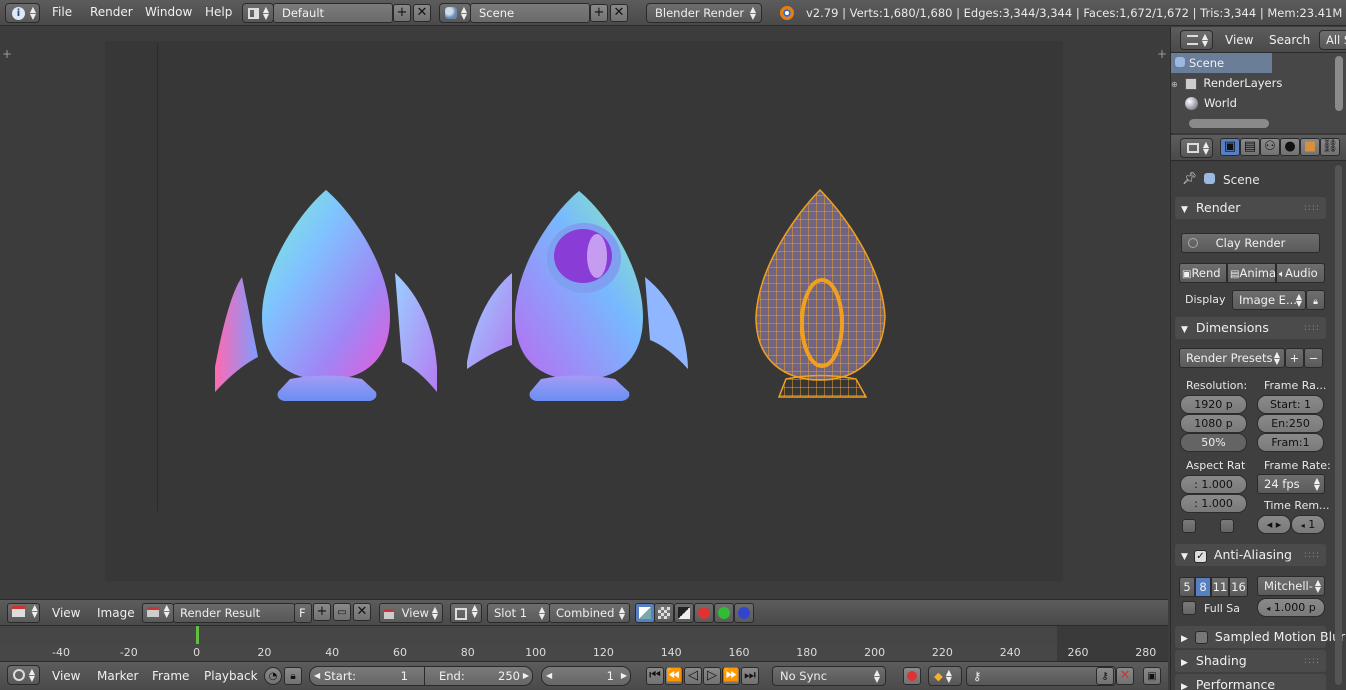  What do you see at coordinates (1229, 123) in the screenshot?
I see `outliner-hscrollbar` at bounding box center [1229, 123].